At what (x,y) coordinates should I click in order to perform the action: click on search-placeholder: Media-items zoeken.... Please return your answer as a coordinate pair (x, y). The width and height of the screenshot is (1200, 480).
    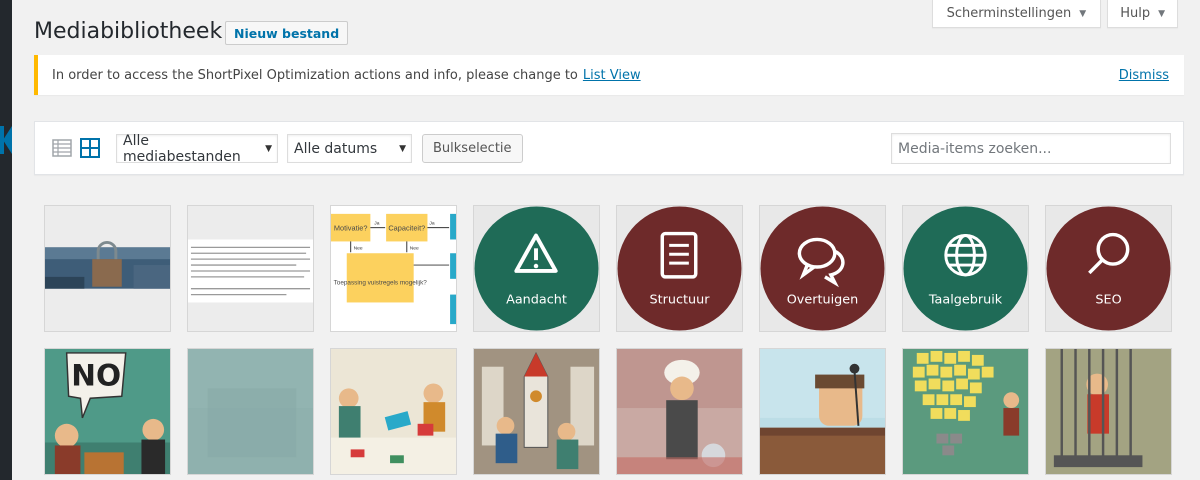
    Looking at the image, I should click on (975, 148).